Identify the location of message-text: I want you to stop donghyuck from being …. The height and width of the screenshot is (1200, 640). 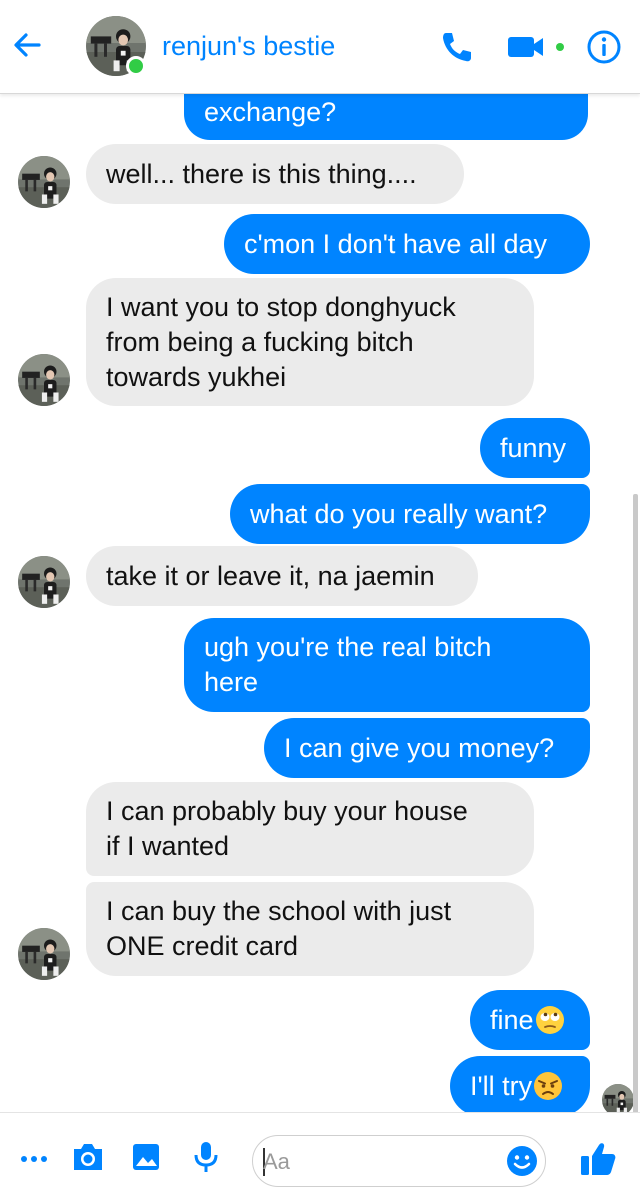
(281, 341).